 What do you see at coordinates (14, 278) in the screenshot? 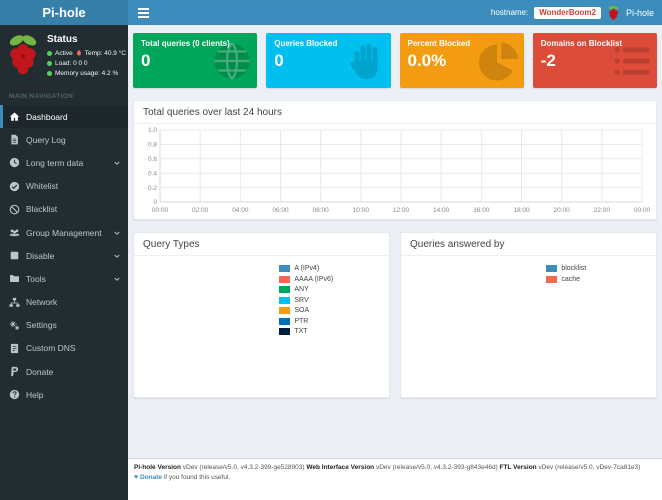
I see `folder-icon` at bounding box center [14, 278].